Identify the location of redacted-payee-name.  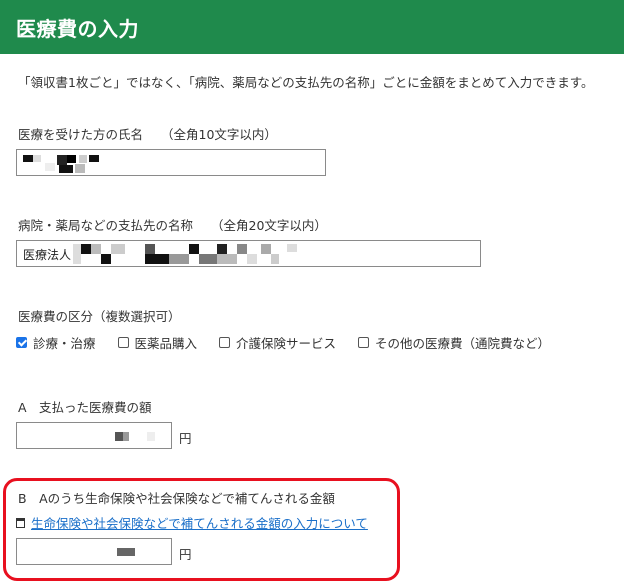
(248, 253).